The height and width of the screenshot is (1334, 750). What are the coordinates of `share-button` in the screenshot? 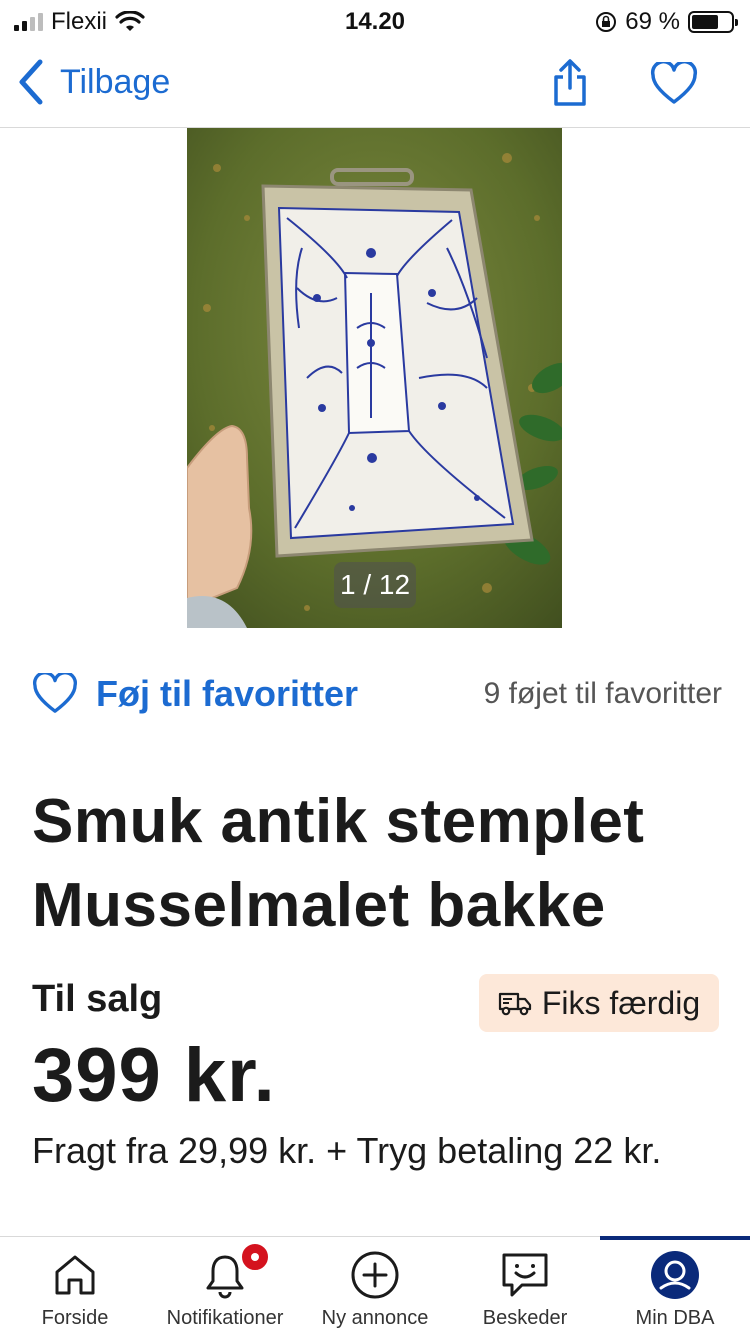 It's located at (570, 83).